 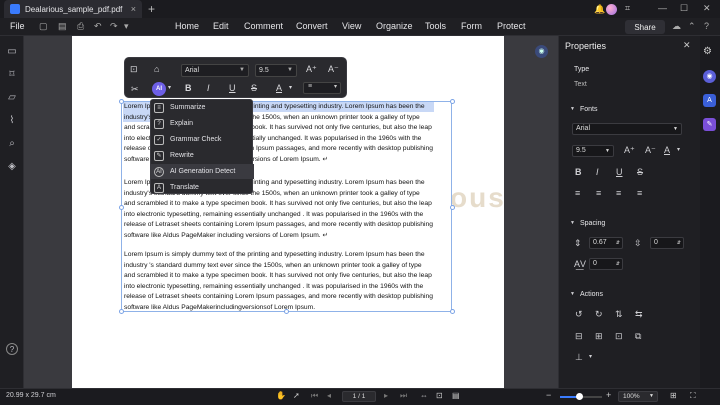 I want to click on attachment-icon: ⌇, so click(x=12, y=121).